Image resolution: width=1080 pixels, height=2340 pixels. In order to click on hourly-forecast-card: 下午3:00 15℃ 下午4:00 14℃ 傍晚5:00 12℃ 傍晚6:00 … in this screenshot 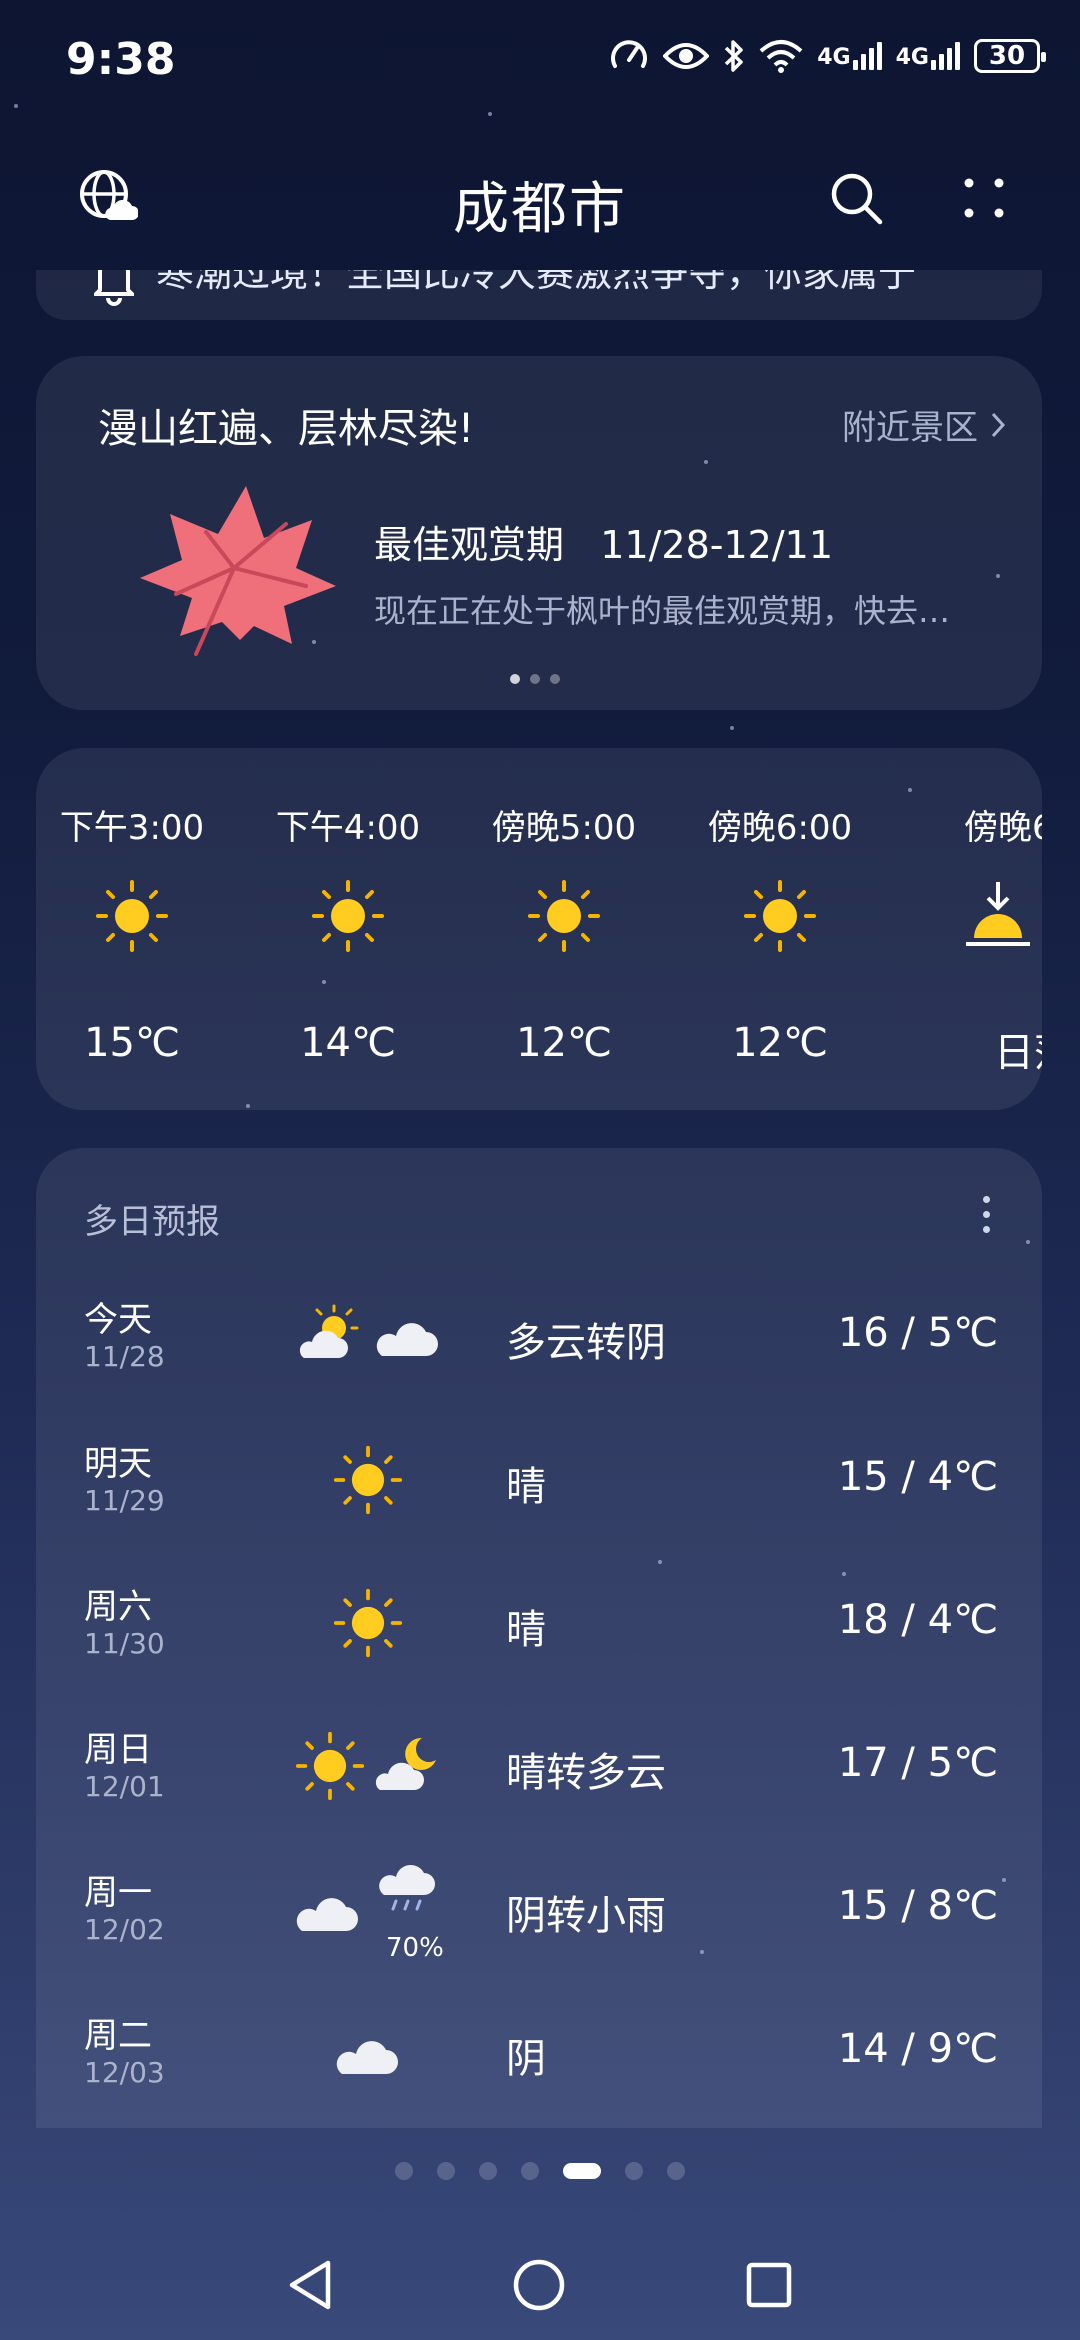, I will do `click(539, 929)`.